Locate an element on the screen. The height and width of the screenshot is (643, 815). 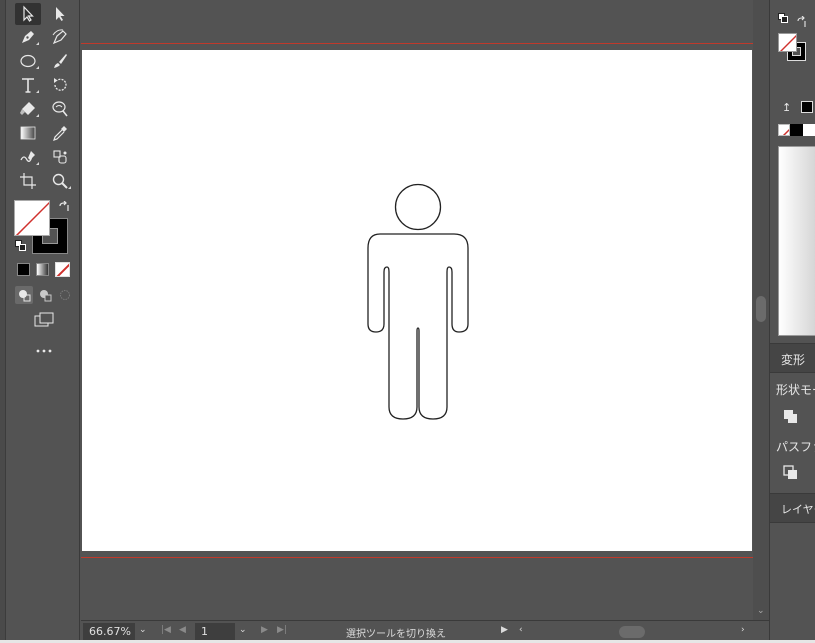
tools-panel is located at coordinates (40, 321).